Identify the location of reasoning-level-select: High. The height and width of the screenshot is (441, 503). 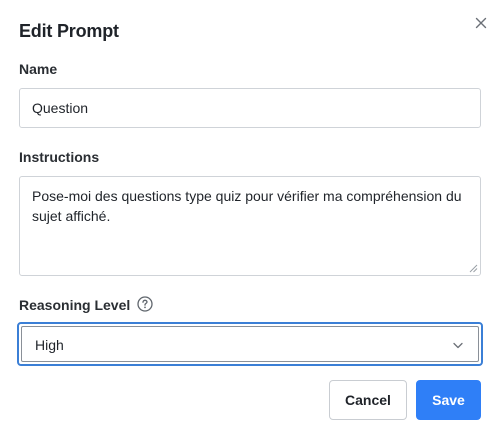
(250, 344).